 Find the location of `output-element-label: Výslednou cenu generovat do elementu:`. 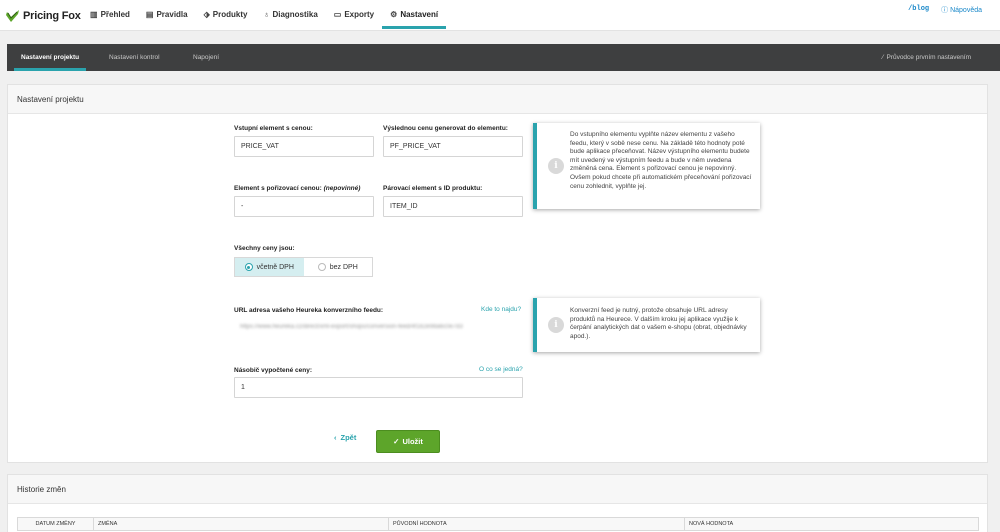

output-element-label: Výslednou cenu generovat do elementu: is located at coordinates (445, 128).